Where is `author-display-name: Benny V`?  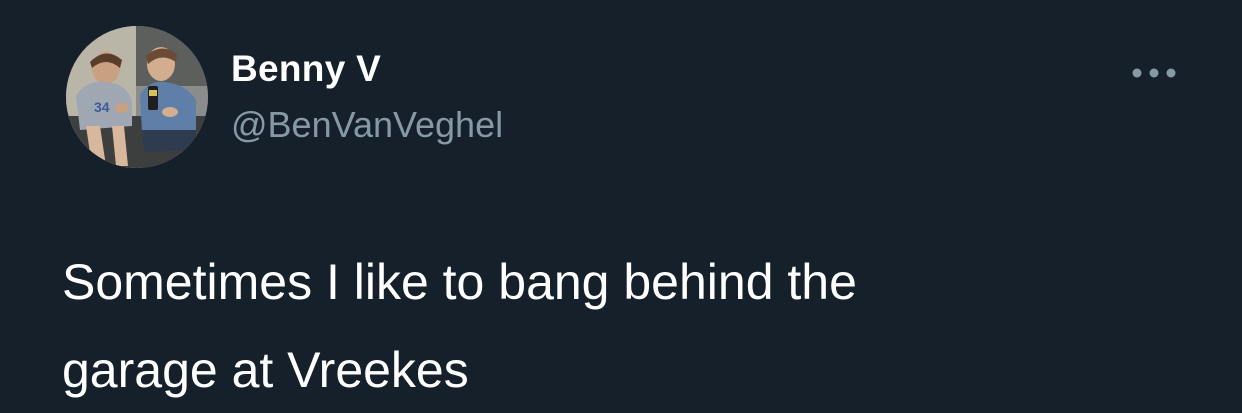 author-display-name: Benny V is located at coordinates (306, 69).